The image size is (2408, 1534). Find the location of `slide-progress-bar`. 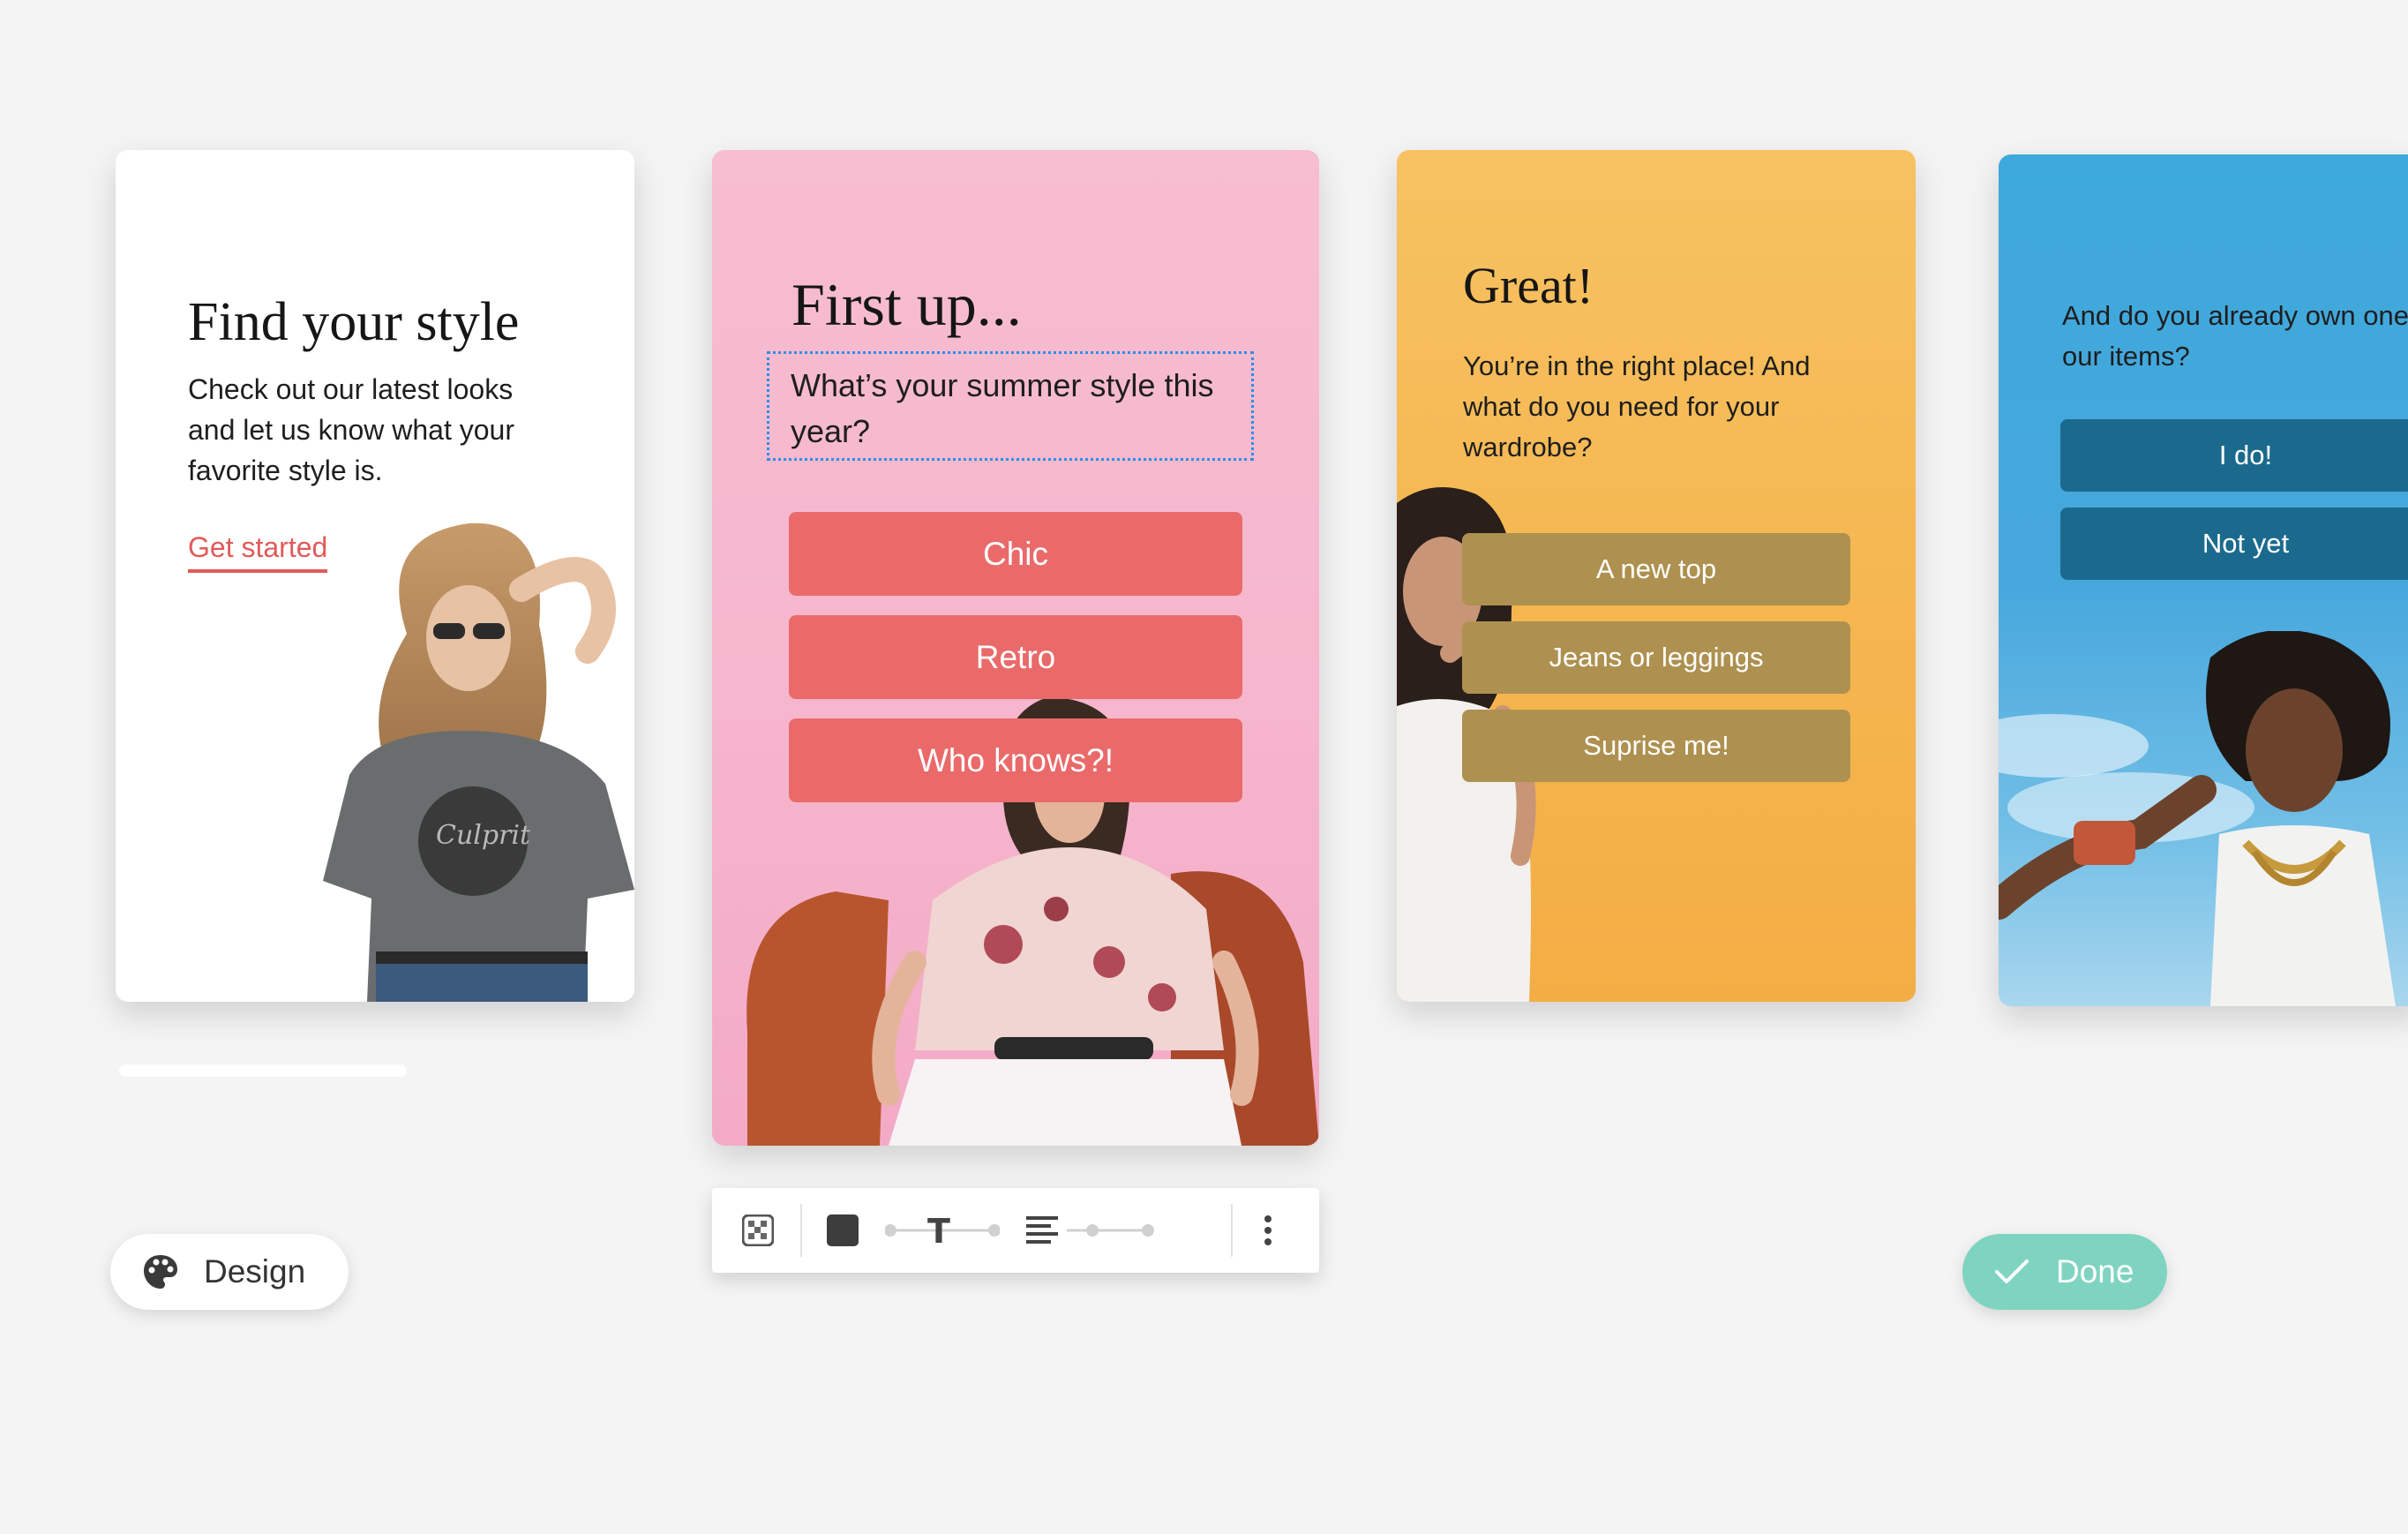

slide-progress-bar is located at coordinates (263, 1070).